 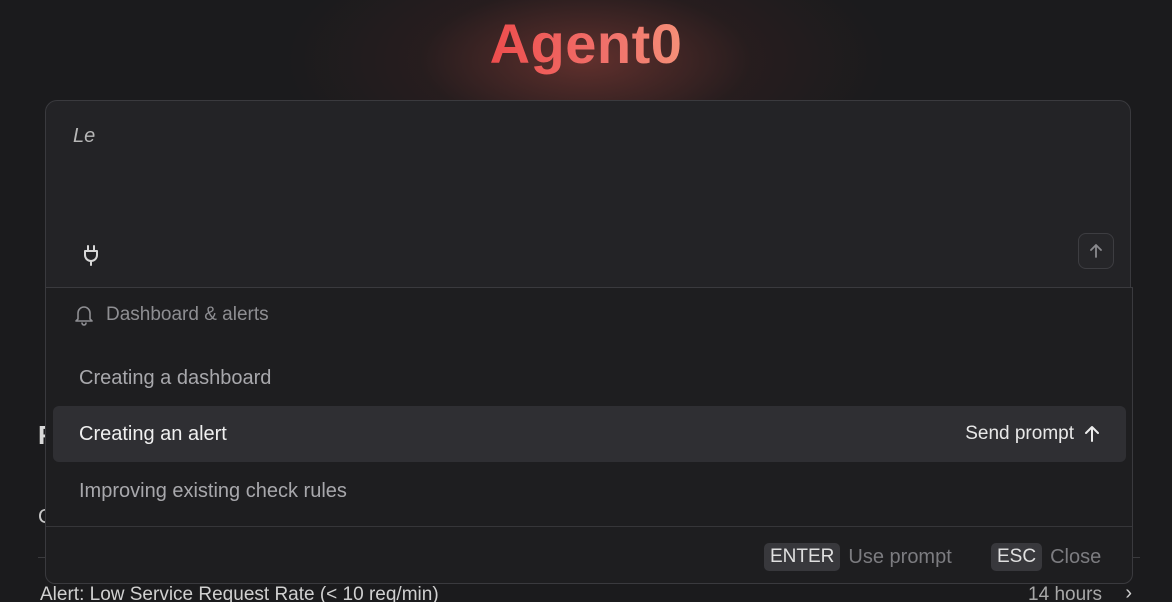 I want to click on suggestion-item-label: Creating an alert, so click(x=153, y=433).